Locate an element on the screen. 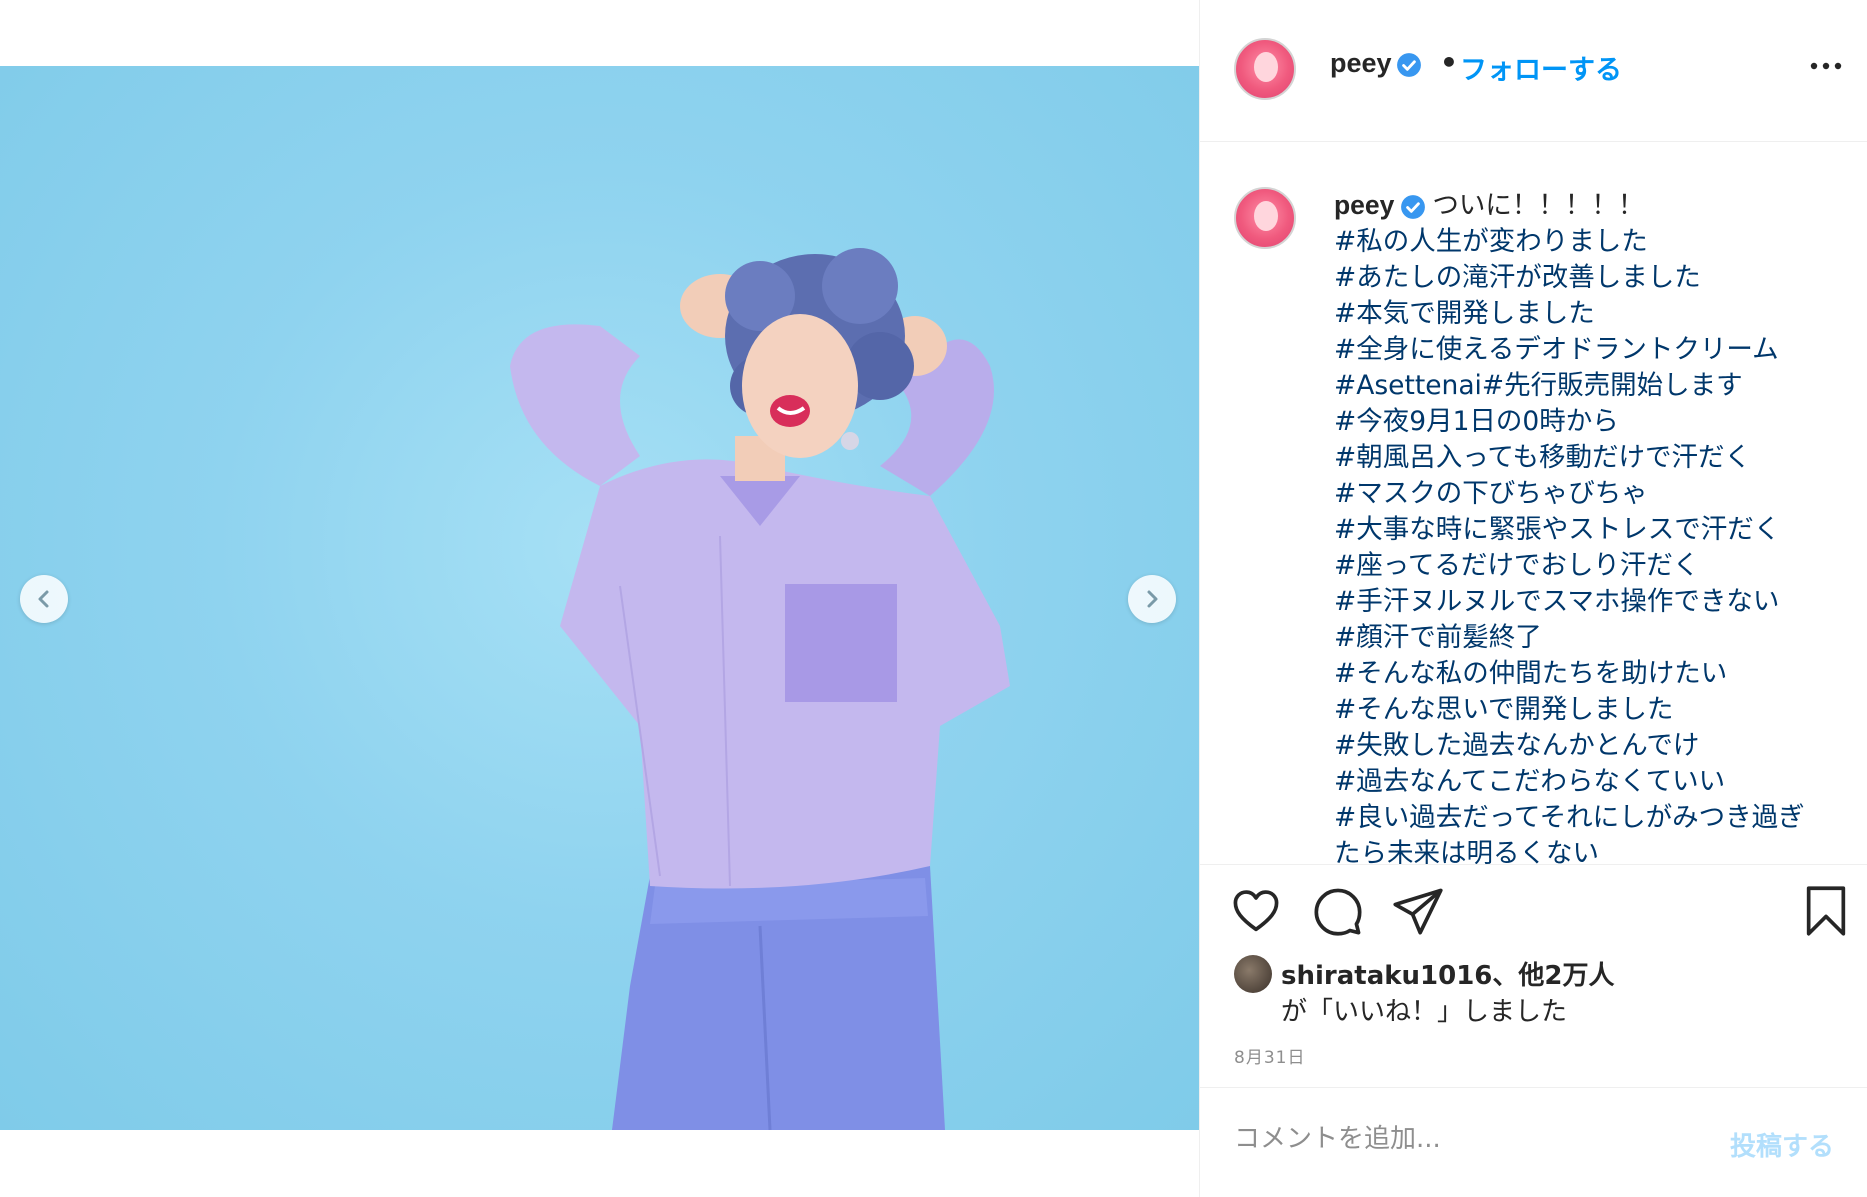 Image resolution: width=1867 pixels, height=1197 pixels. more-options-icon is located at coordinates (1826, 66).